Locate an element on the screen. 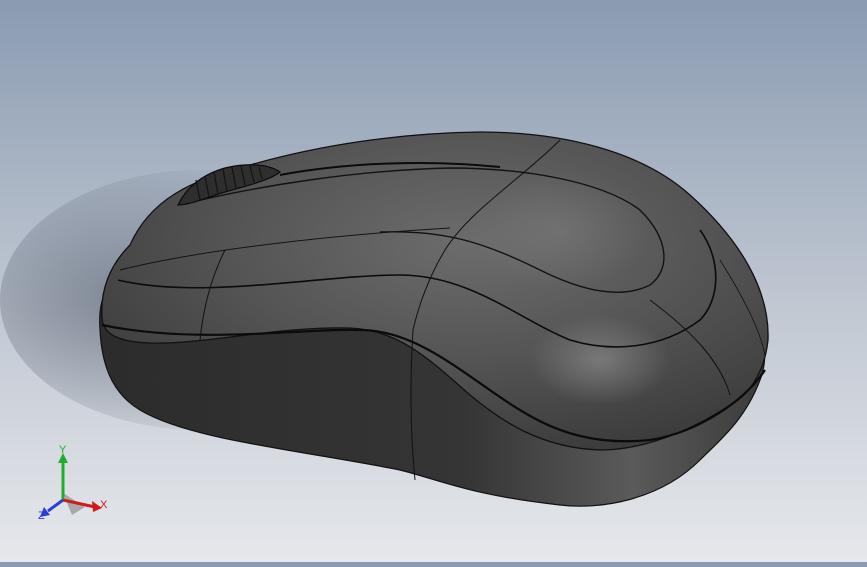  z-axis-arrow is located at coordinates (55, 505).